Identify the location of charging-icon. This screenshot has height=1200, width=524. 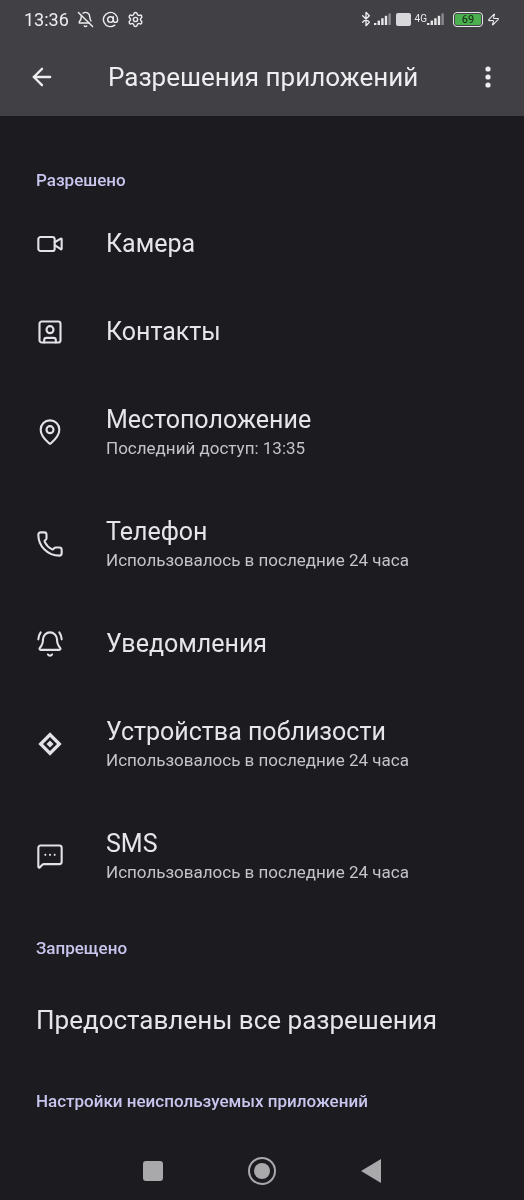
(493, 19).